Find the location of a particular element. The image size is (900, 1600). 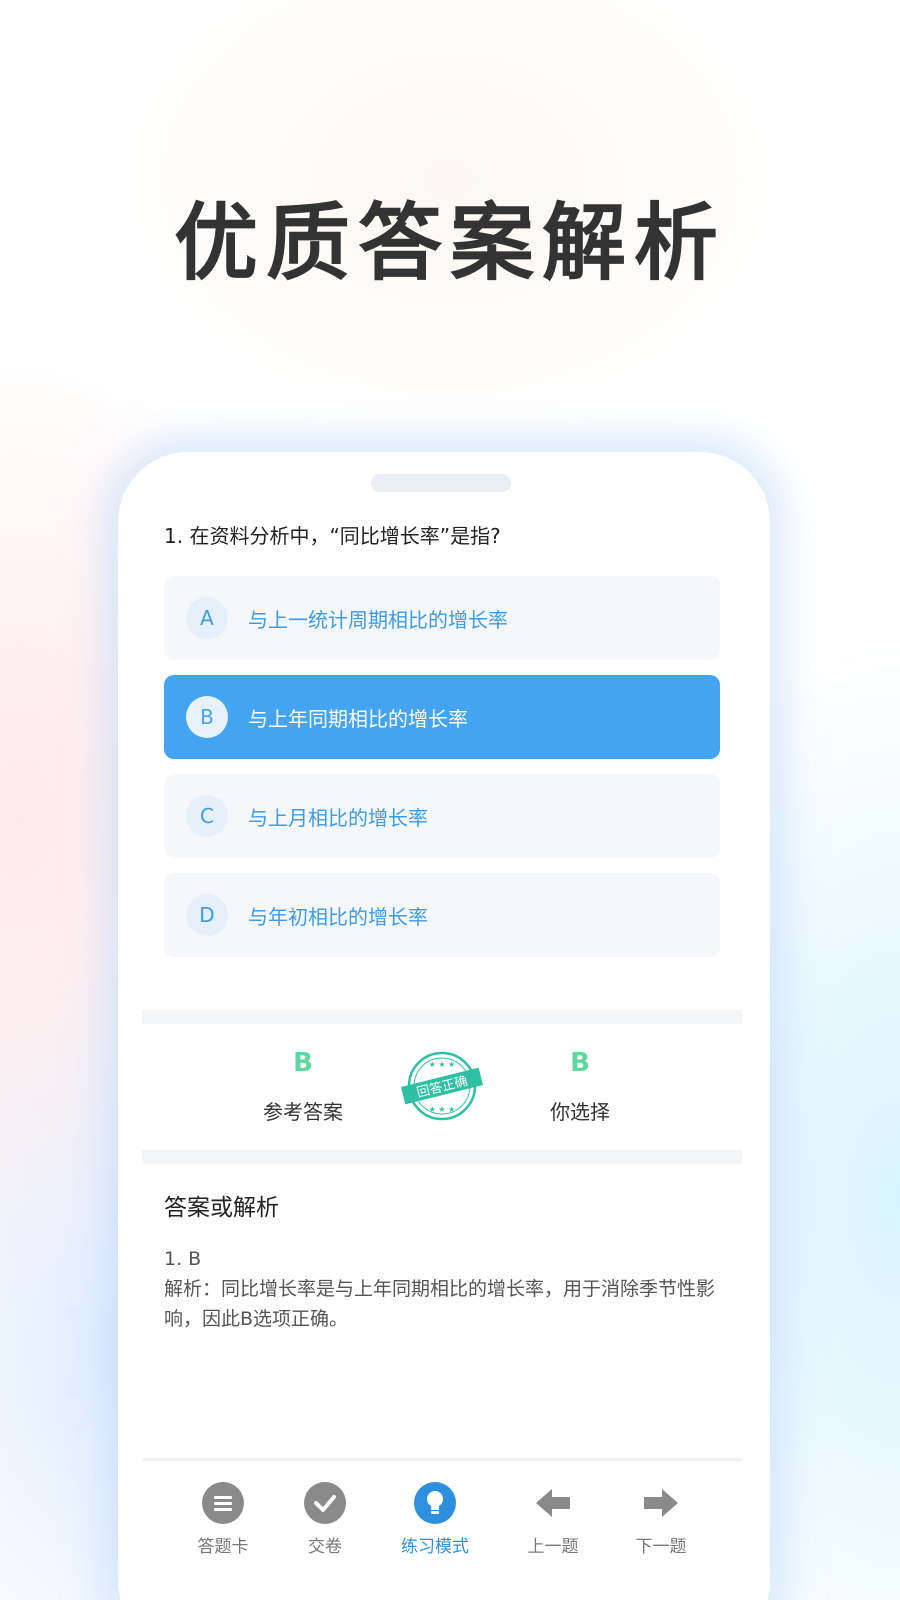

reference-answer: B 参考答案 is located at coordinates (303, 1086).